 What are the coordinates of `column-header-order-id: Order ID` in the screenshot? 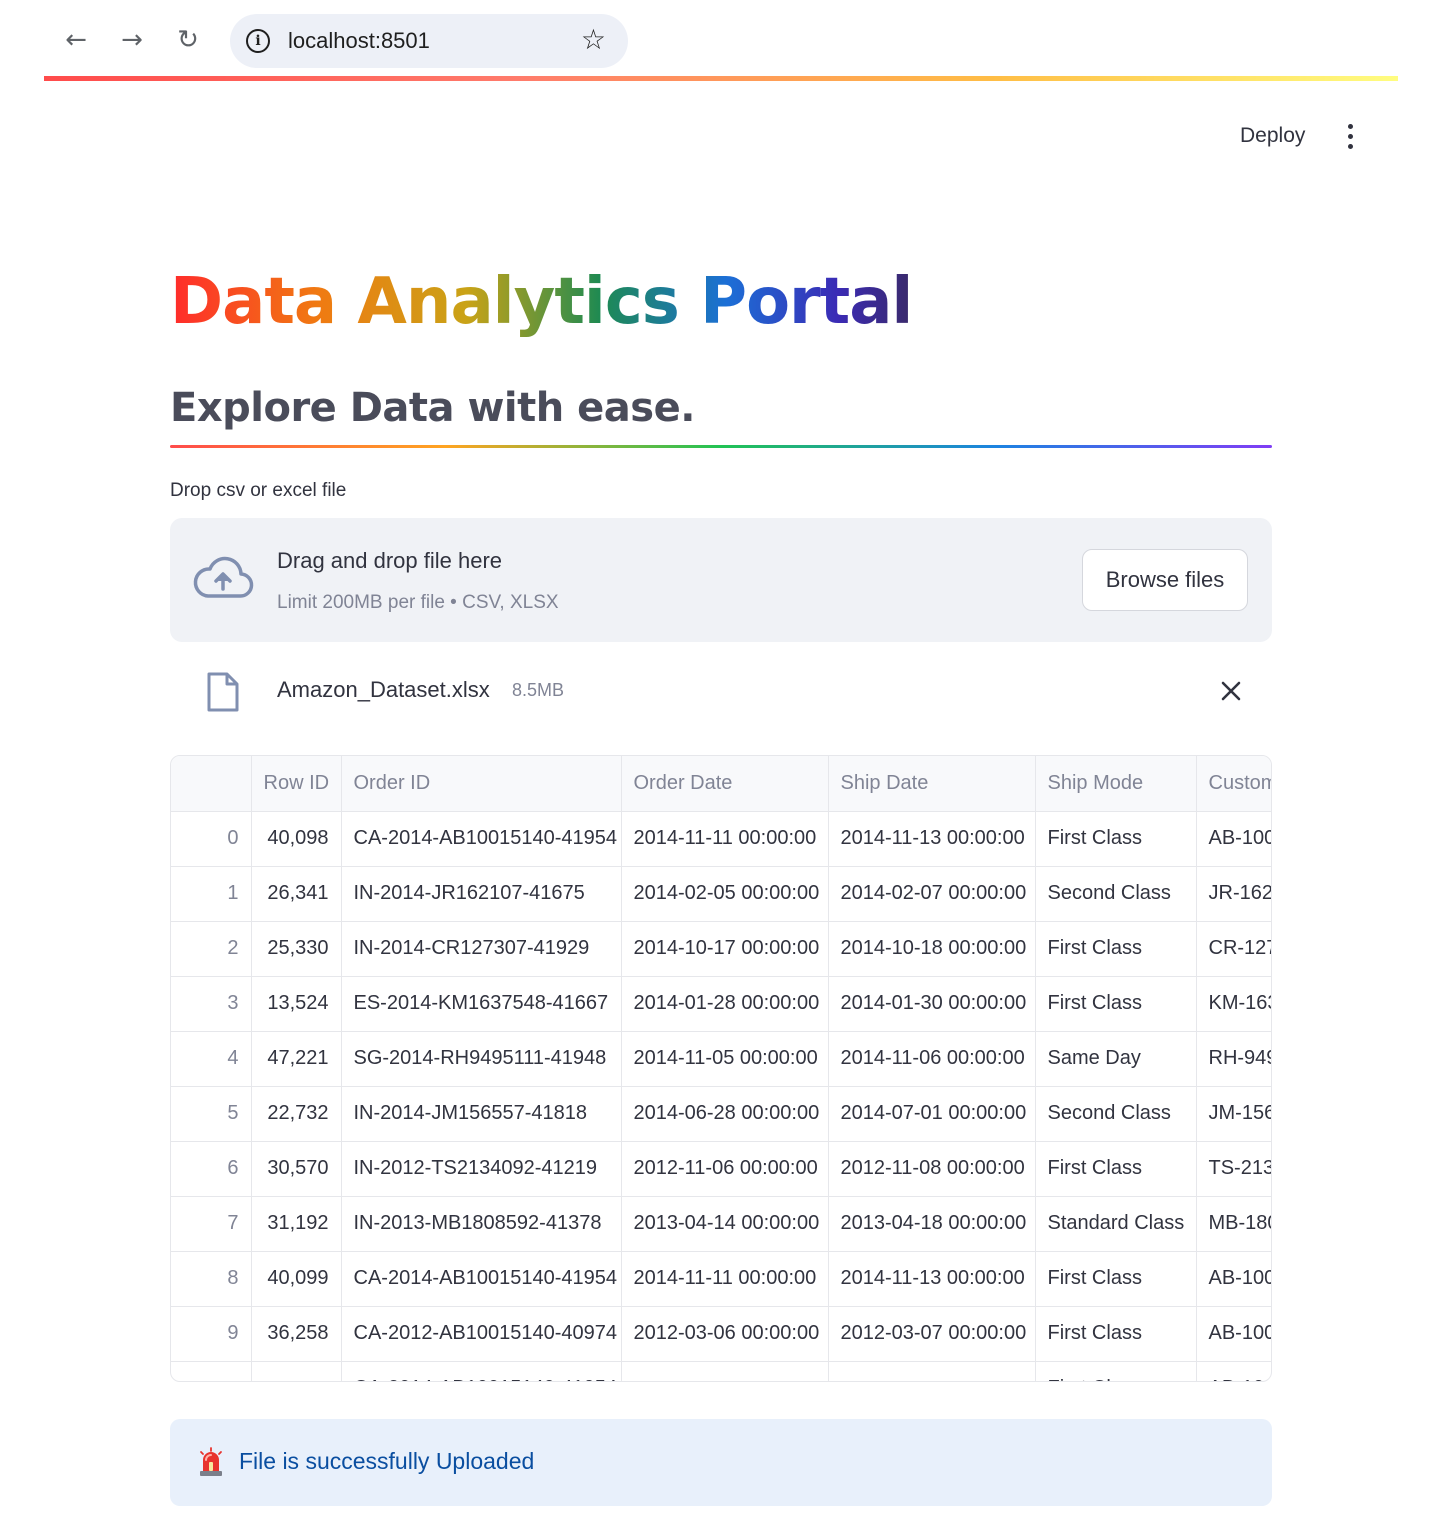 It's located at (481, 784).